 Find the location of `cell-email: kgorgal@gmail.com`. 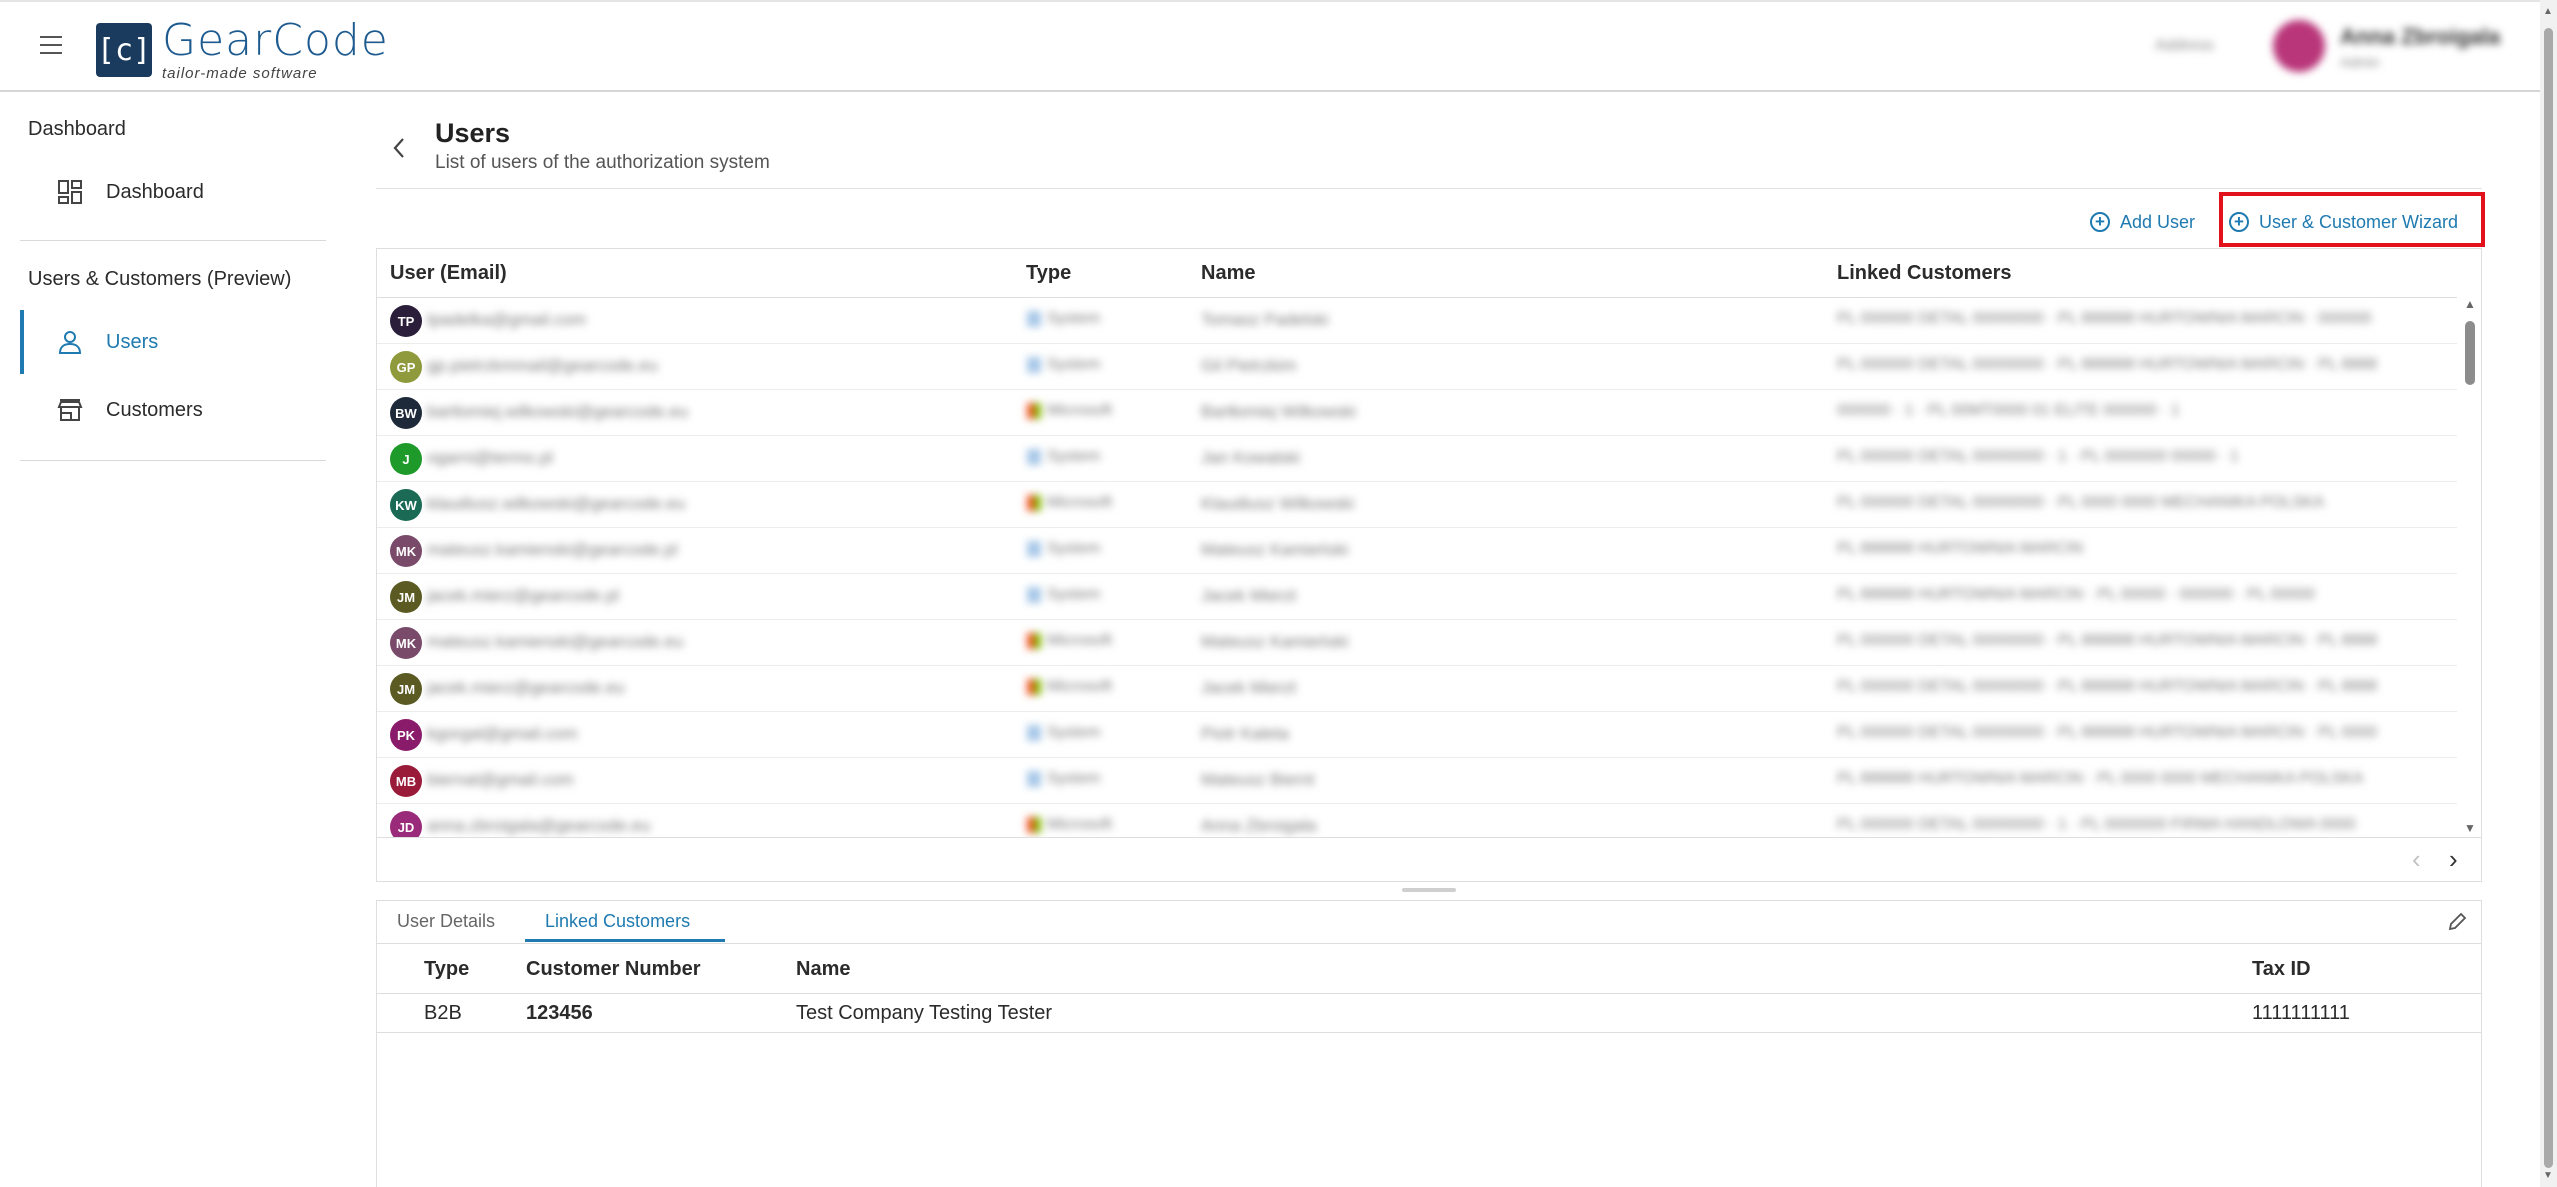

cell-email: kgorgal@gmail.com is located at coordinates (502, 733).